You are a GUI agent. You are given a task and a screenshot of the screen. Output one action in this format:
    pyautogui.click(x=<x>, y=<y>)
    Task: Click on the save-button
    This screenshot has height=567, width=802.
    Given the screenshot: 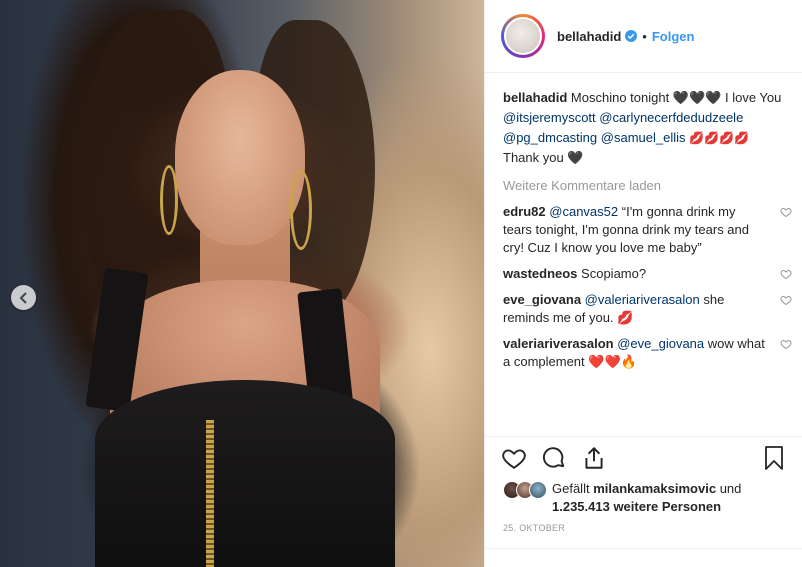 What is the action you would take?
    pyautogui.click(x=774, y=458)
    